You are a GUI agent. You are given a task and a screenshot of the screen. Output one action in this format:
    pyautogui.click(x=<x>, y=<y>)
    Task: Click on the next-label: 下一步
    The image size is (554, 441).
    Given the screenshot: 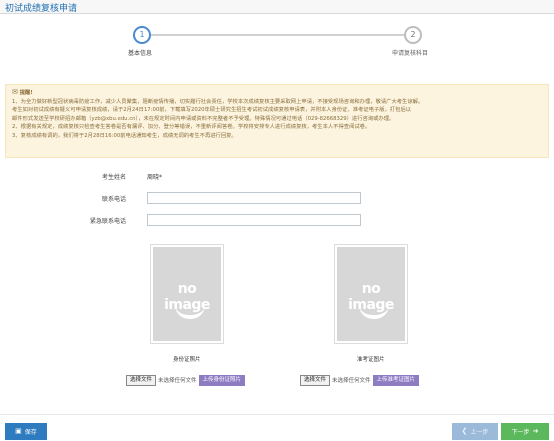 What is the action you would take?
    pyautogui.click(x=520, y=432)
    